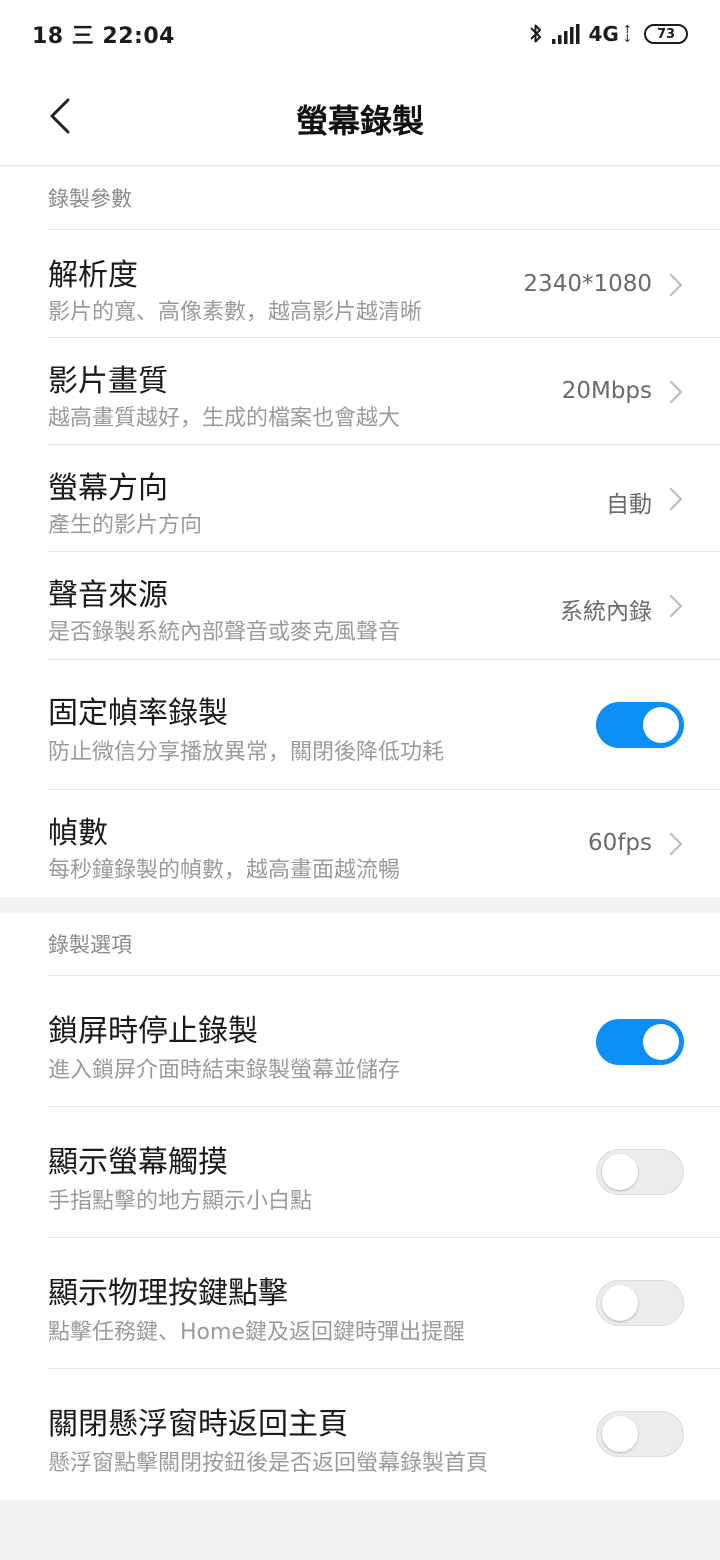 The image size is (720, 1560). What do you see at coordinates (384, 605) in the screenshot?
I see `audio-source-row: 聲音來源 是否錄製系統內部聲音或麥克風聲音 系統內錄` at bounding box center [384, 605].